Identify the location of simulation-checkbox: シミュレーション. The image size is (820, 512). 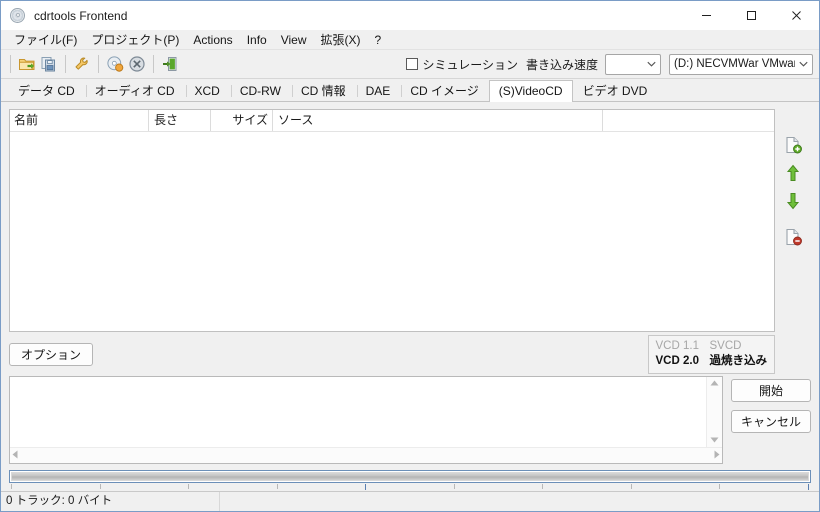
(462, 64).